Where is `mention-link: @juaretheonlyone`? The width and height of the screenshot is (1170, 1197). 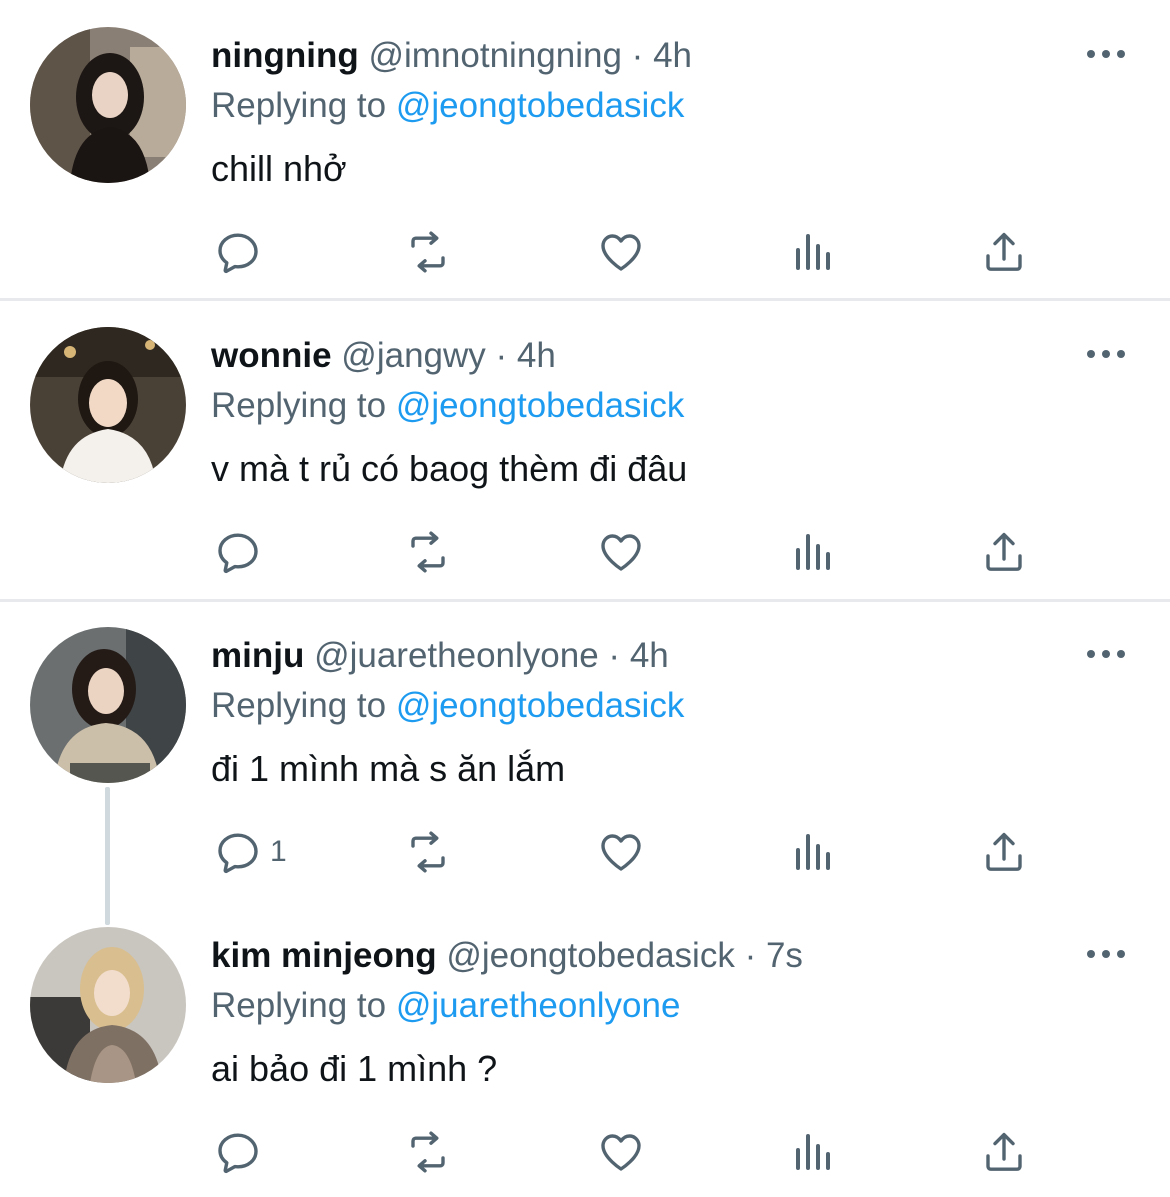
mention-link: @juaretheonlyone is located at coordinates (538, 1005).